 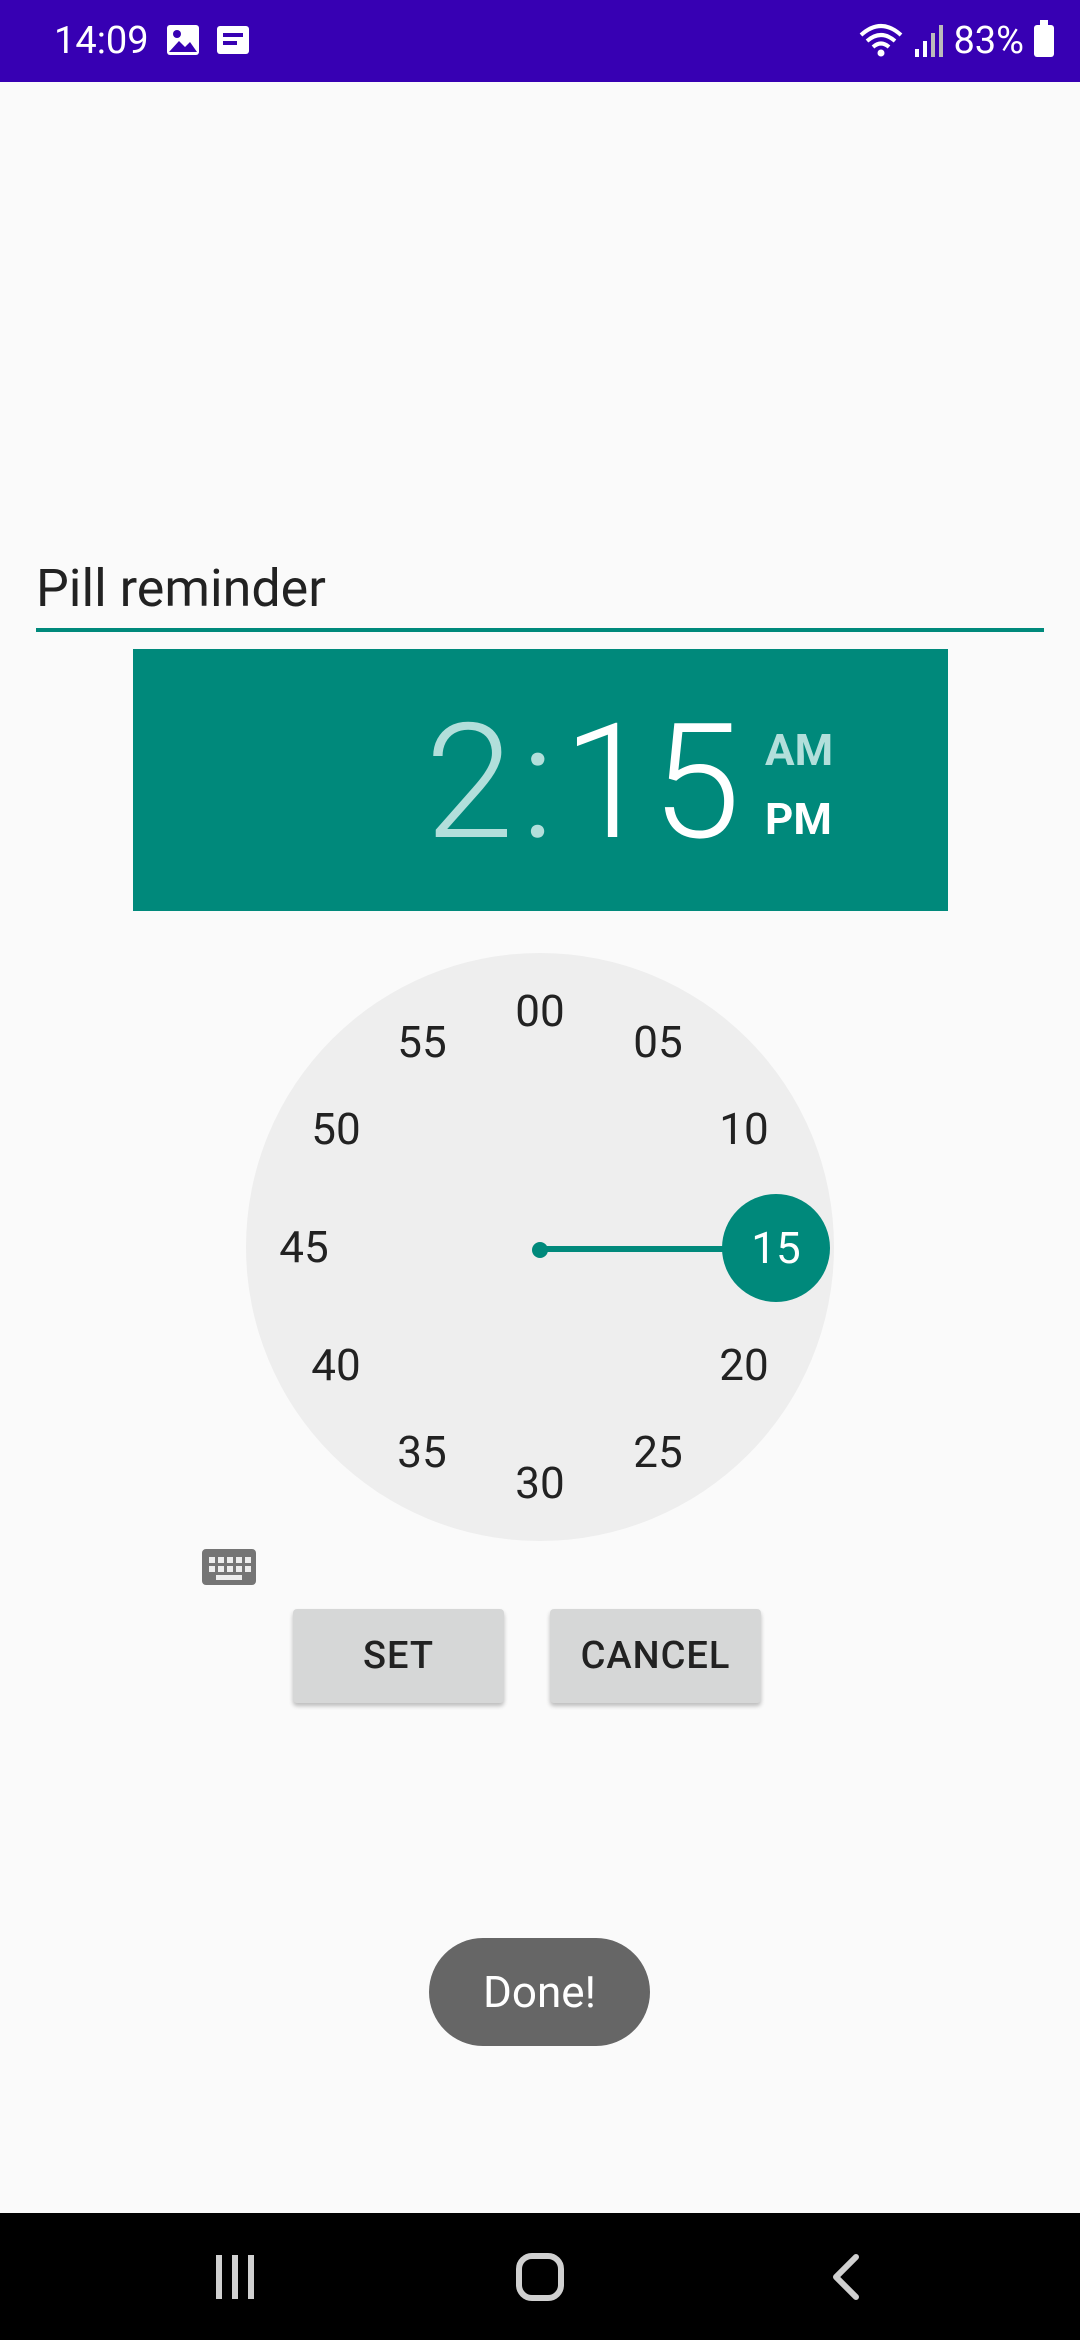 What do you see at coordinates (540, 1483) in the screenshot?
I see `clock-minute-30: 30` at bounding box center [540, 1483].